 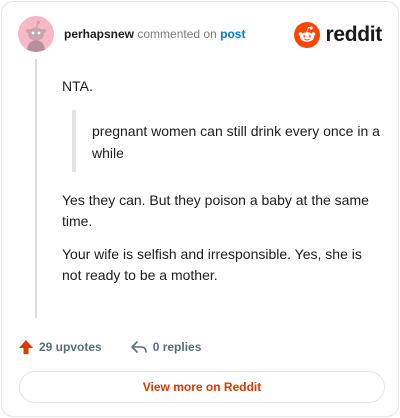 What do you see at coordinates (353, 34) in the screenshot?
I see `reddit-wordmark: reddit` at bounding box center [353, 34].